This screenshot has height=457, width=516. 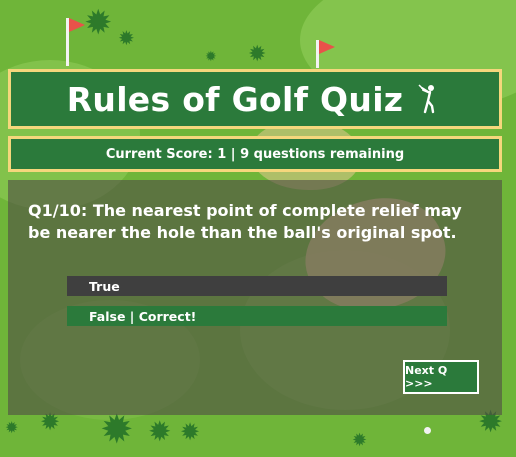 What do you see at coordinates (104, 286) in the screenshot?
I see `answer-label: True` at bounding box center [104, 286].